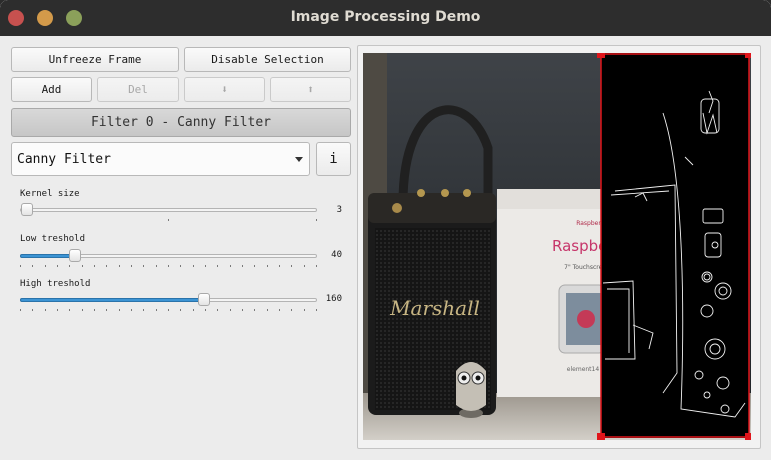 Image resolution: width=771 pixels, height=460 pixels. What do you see at coordinates (549, 199) in the screenshot?
I see `product-box-top` at bounding box center [549, 199].